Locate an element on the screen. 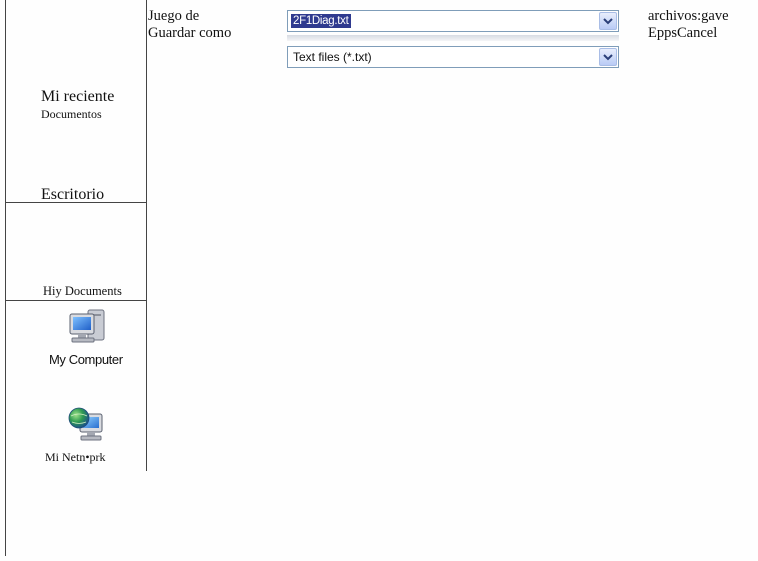  filetype-dropdown-button is located at coordinates (608, 57).